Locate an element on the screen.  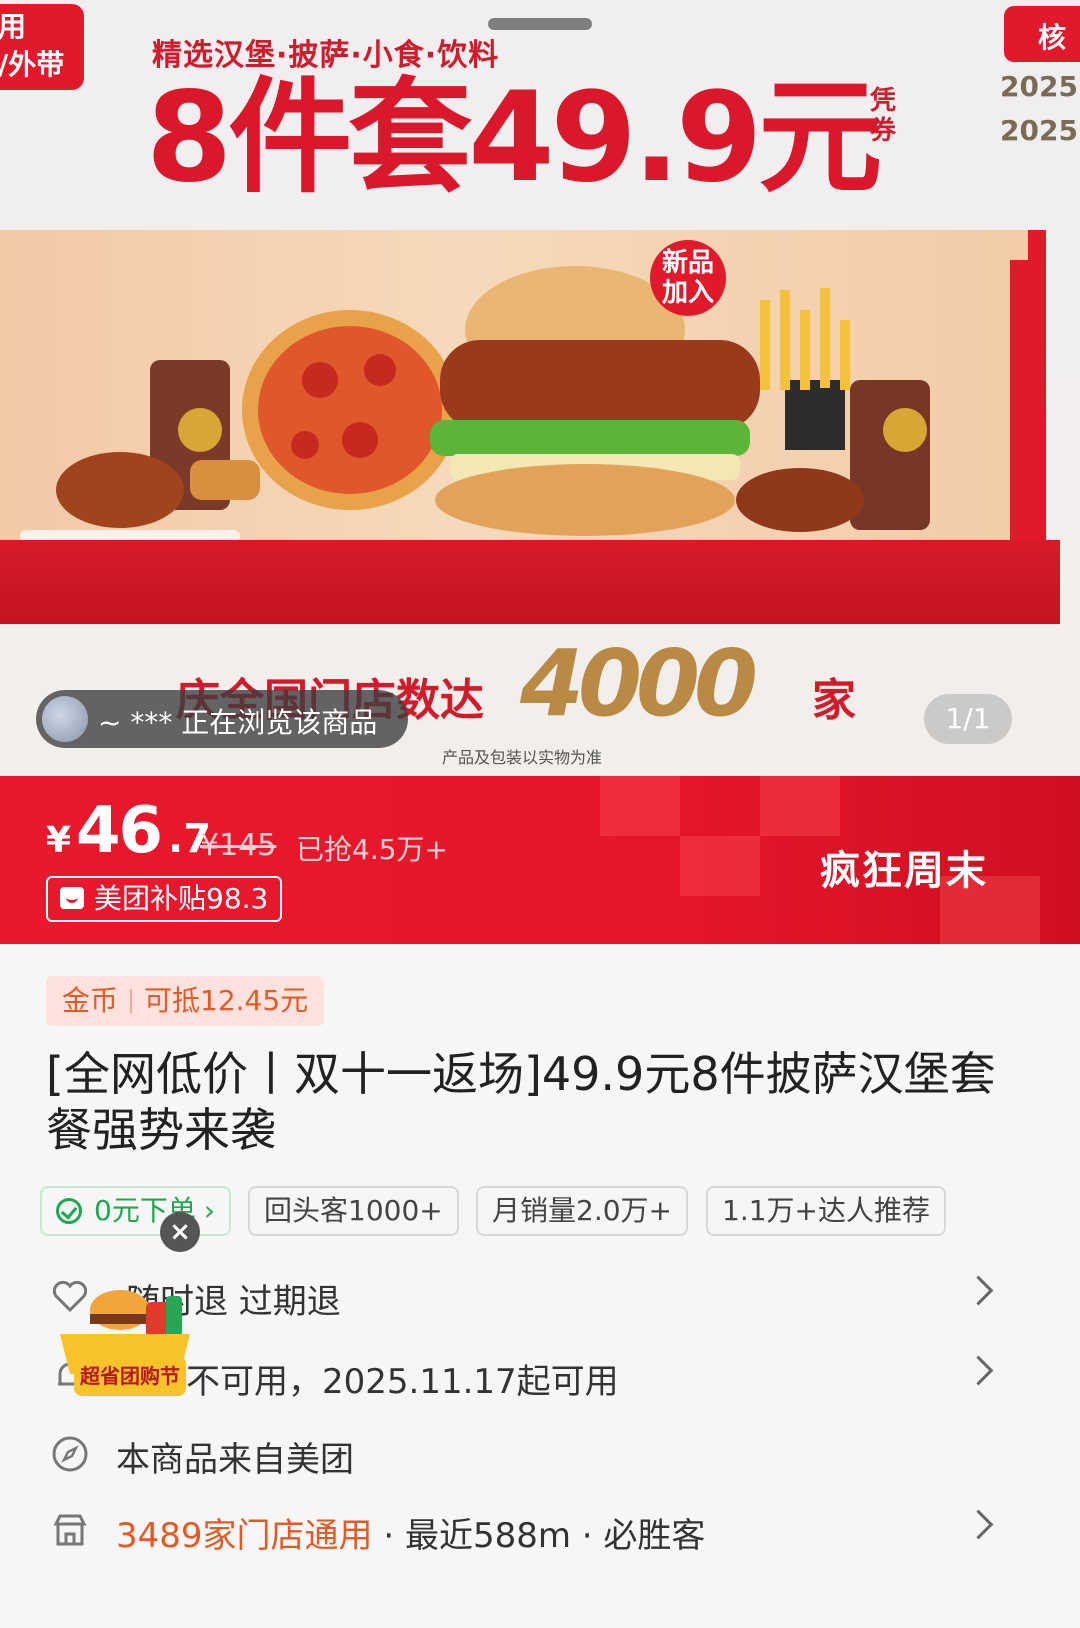
price-strip: ¥ 46 .7 ¥145 已抢4.5万+ 美团补贴98.3 疯狂周末 is located at coordinates (540, 860).